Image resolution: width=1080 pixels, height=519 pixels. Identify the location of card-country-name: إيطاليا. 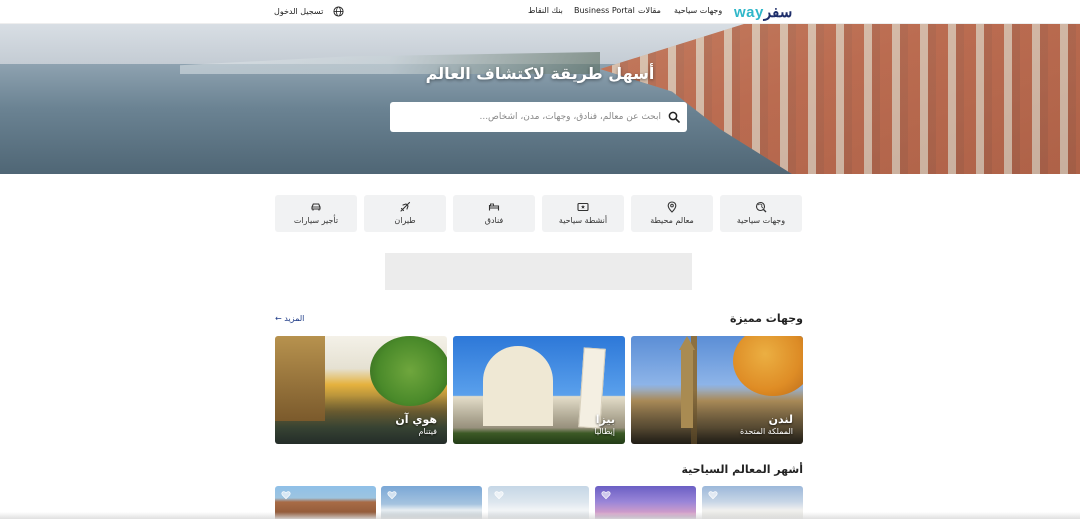
(604, 431).